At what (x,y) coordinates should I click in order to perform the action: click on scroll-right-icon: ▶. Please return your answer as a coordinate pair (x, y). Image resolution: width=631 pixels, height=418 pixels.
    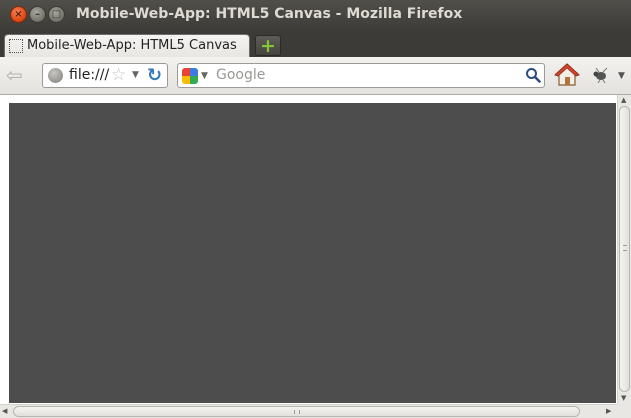
    Looking at the image, I should click on (608, 411).